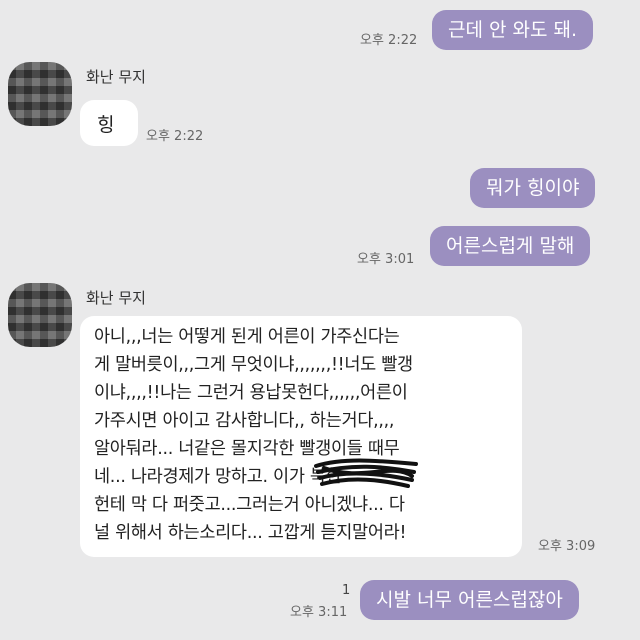  What do you see at coordinates (244, 421) in the screenshot?
I see `message-line: 가주시면 아이고 감사합니다,, 하는거다,,,,` at bounding box center [244, 421].